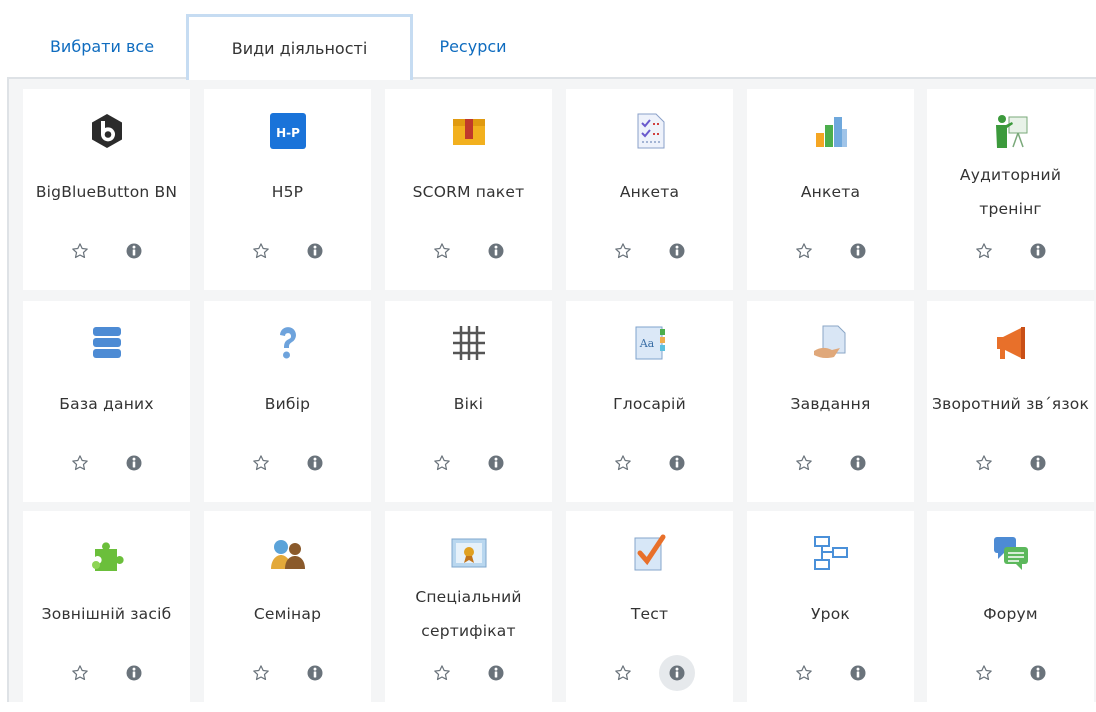  What do you see at coordinates (650, 553) in the screenshot?
I see `quiz-icon` at bounding box center [650, 553].